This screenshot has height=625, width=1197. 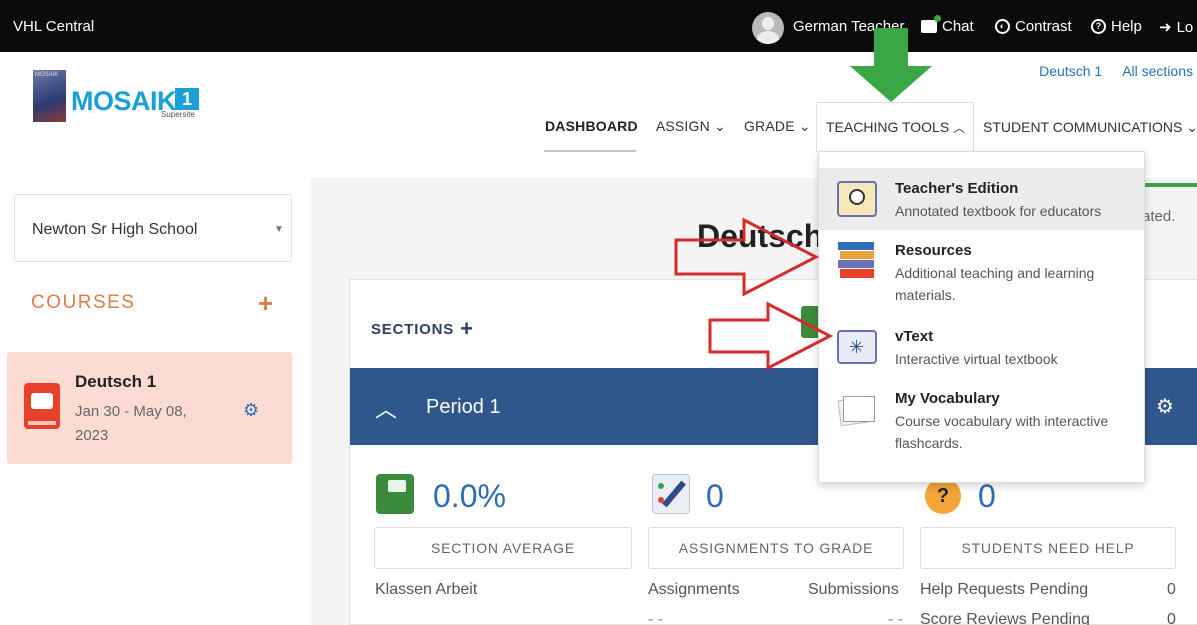 I want to click on help-icon: ?, so click(x=1098, y=26).